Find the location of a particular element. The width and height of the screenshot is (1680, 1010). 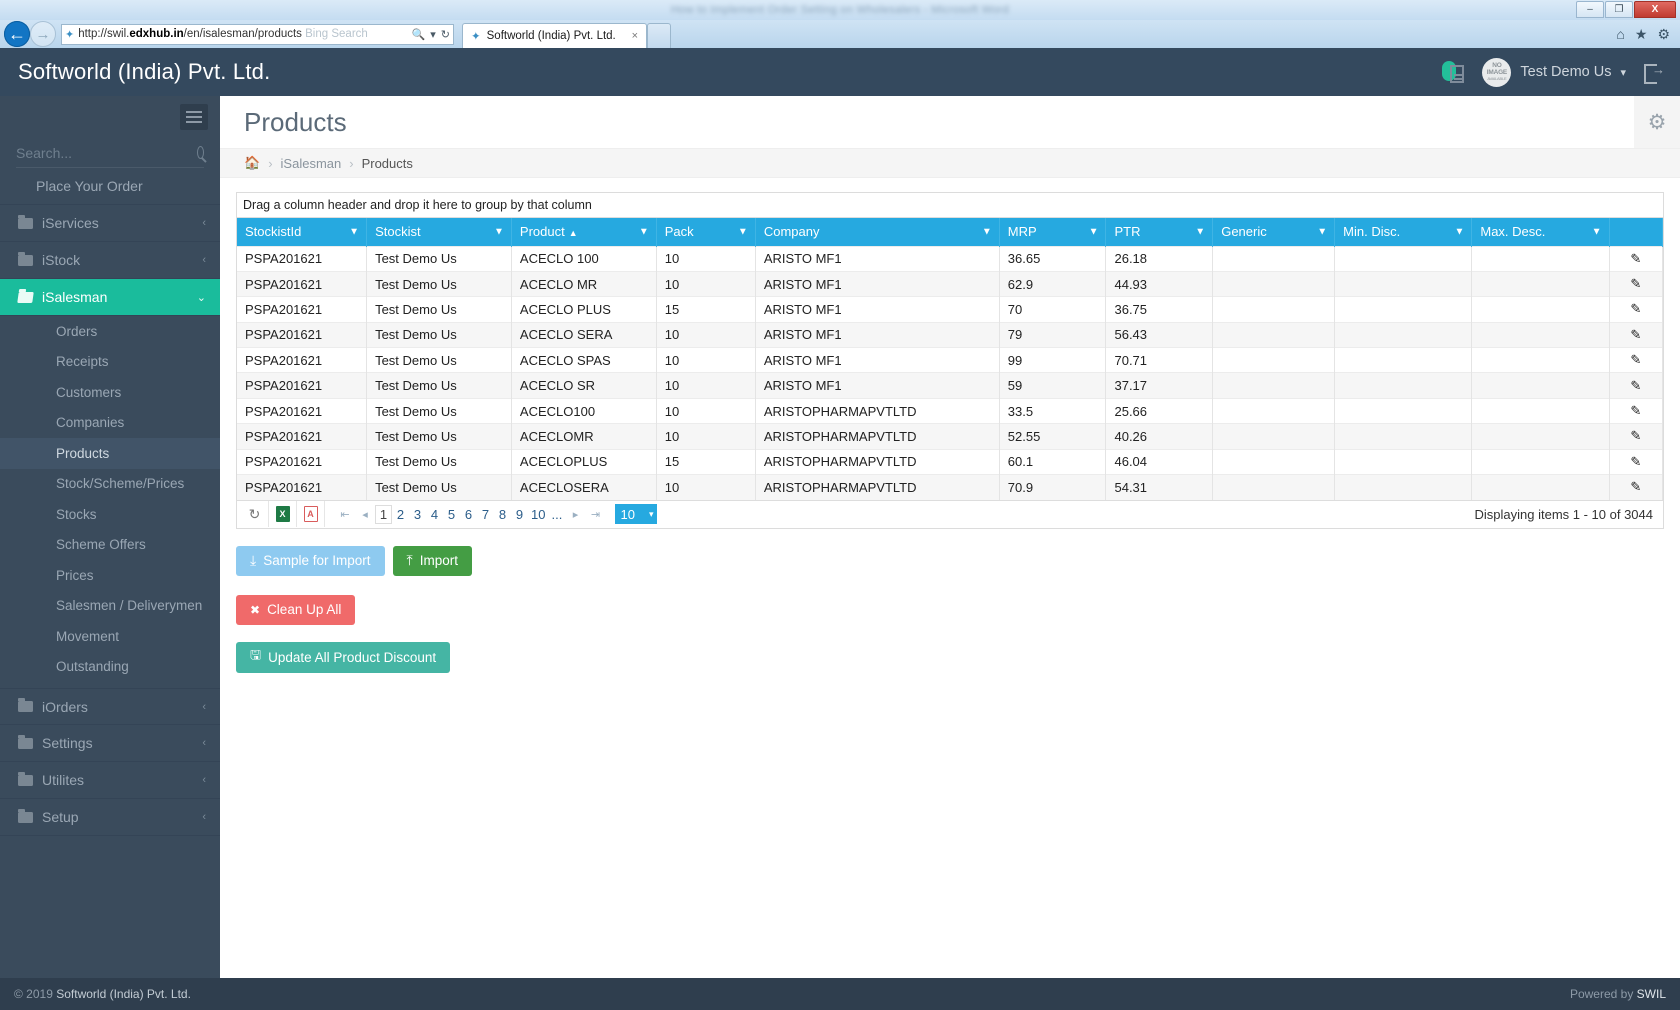

sidebar-item-stock-scheme-prices: Stock/Scheme/Prices is located at coordinates (110, 484).